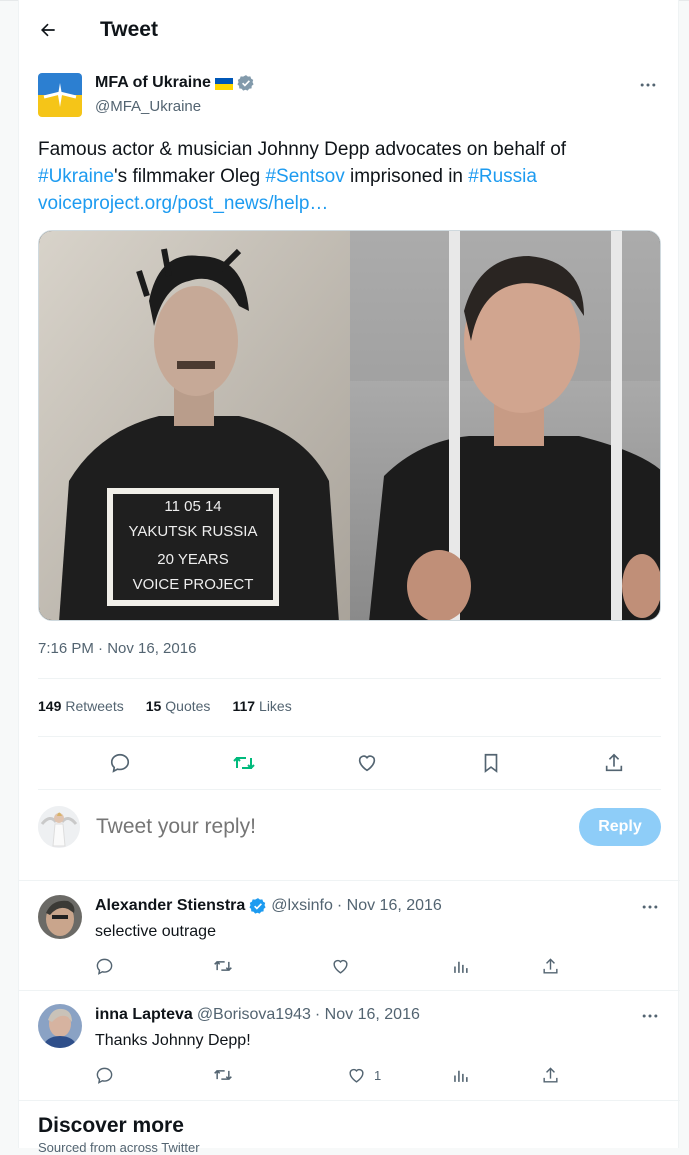 Image resolution: width=689 pixels, height=1155 pixels. What do you see at coordinates (193, 584) in the screenshot?
I see `sign-line-4: VOICE PROJECT` at bounding box center [193, 584].